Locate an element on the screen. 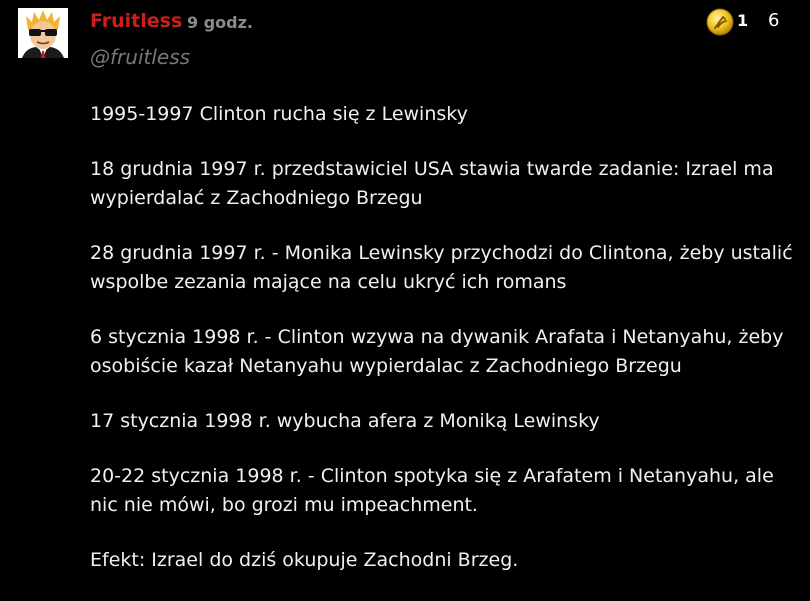 Image resolution: width=810 pixels, height=601 pixels. gold-award-icon is located at coordinates (720, 22).